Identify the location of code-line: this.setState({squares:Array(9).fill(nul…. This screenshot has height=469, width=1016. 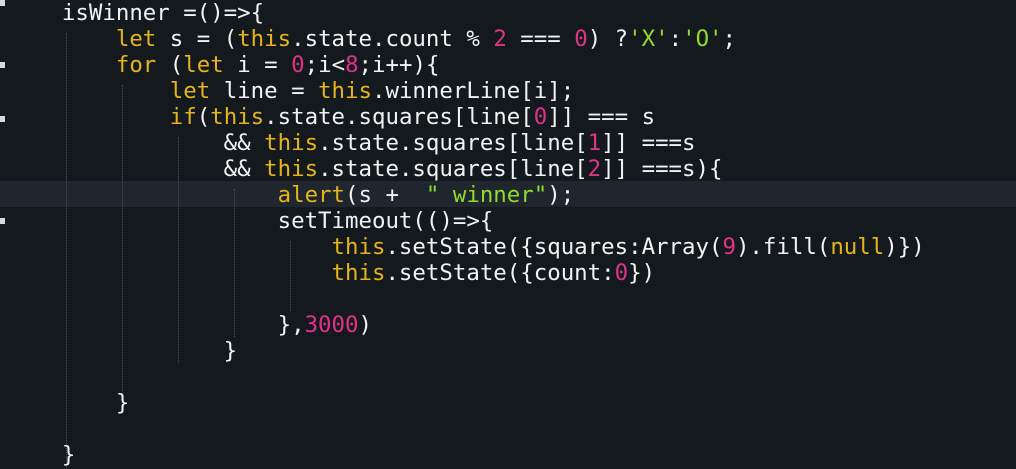
(466, 247).